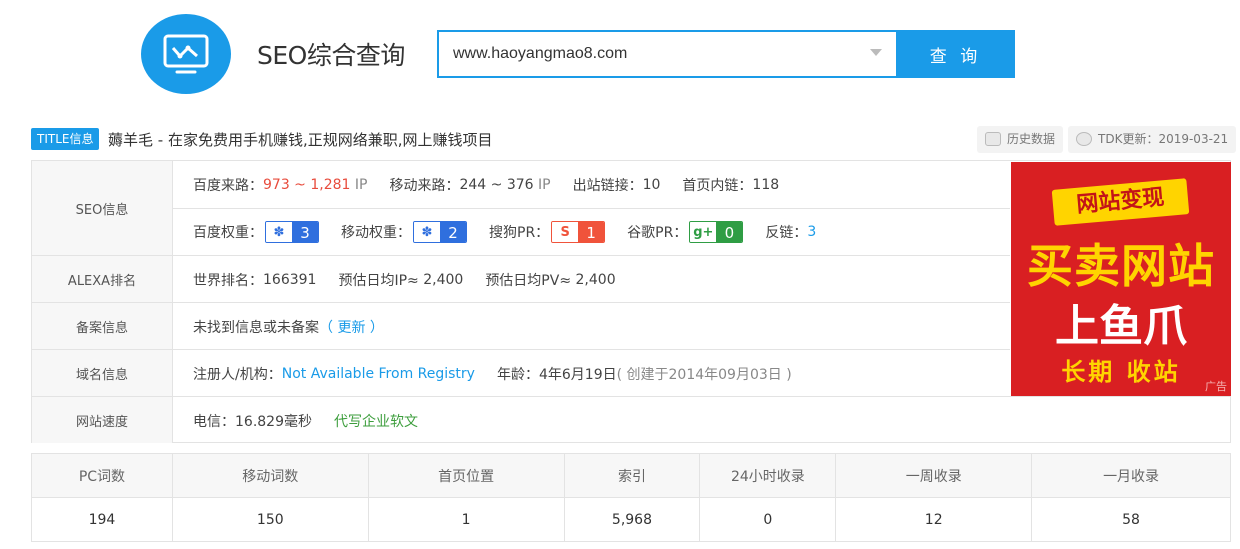  I want to click on tdk-label: TDK更新：2019-03-21, so click(1163, 139).